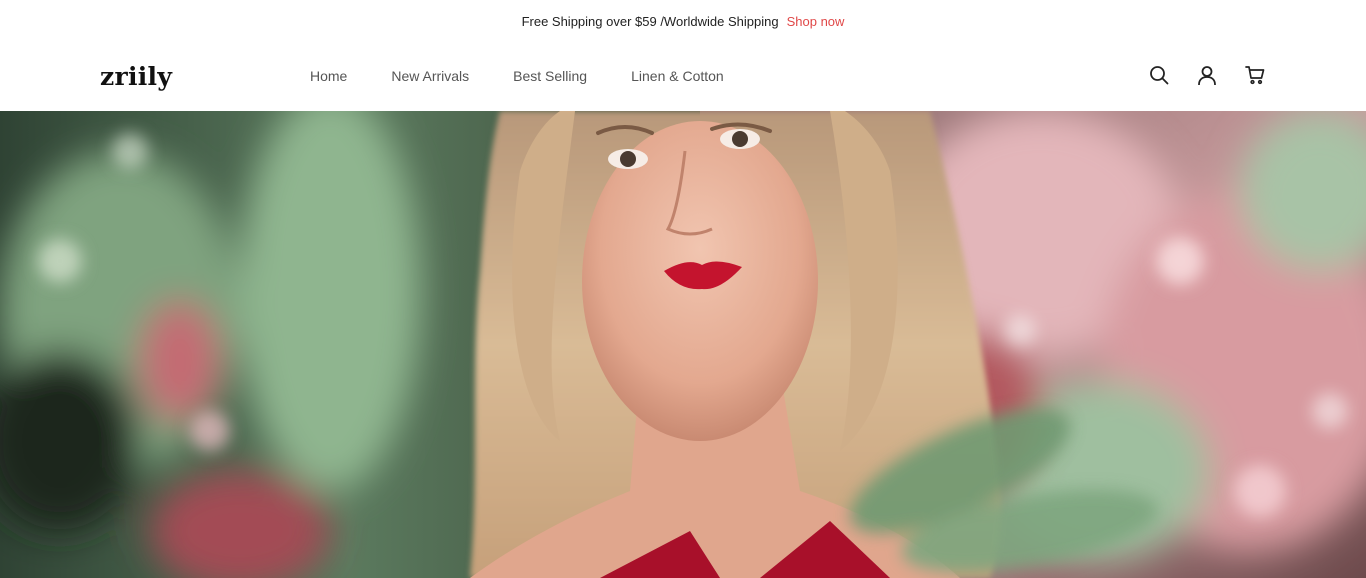 The height and width of the screenshot is (578, 1366). Describe the element at coordinates (677, 76) in the screenshot. I see `nav-linen-cotton: Linen & Cotton` at that location.